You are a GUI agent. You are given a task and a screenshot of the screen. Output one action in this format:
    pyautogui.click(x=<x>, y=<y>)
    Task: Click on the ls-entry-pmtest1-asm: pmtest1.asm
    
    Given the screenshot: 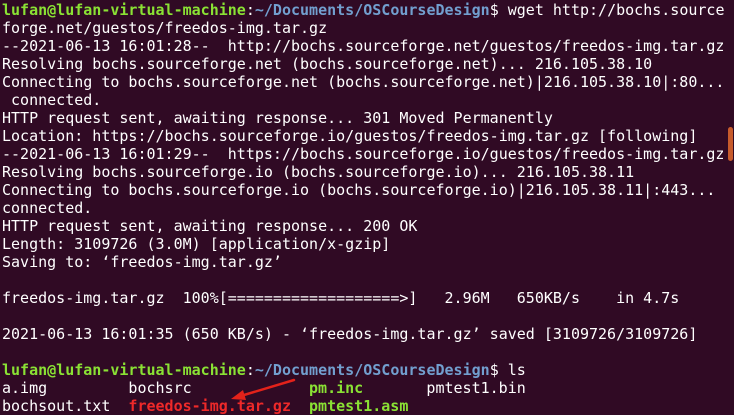 What is the action you would take?
    pyautogui.click(x=359, y=406)
    